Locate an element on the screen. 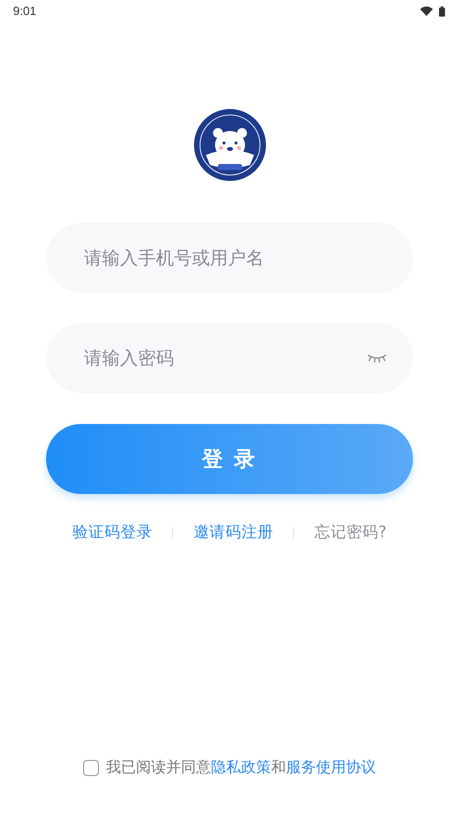  agreement-text: 我已阅读并同意隐私政策和服务使用协议 is located at coordinates (241, 767).